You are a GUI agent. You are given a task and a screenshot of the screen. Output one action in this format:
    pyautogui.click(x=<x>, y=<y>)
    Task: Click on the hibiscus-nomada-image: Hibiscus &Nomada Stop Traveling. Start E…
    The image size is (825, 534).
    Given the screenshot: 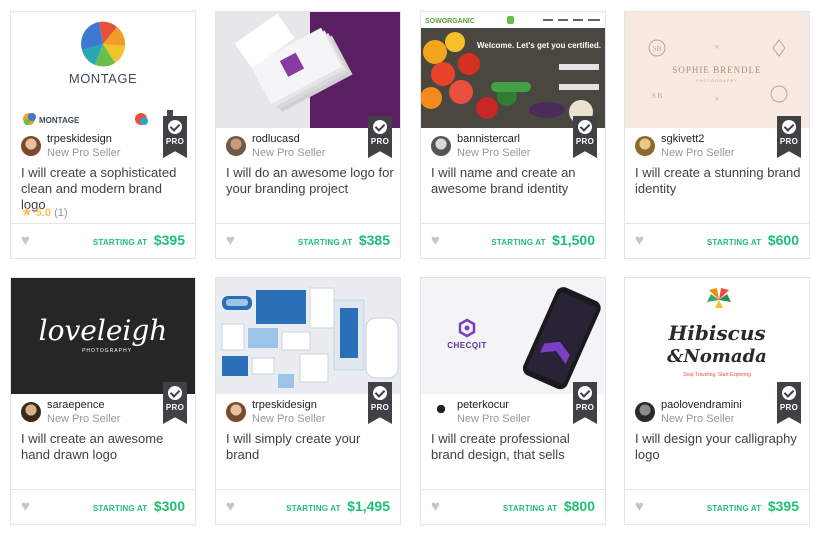 What is the action you would take?
    pyautogui.click(x=717, y=333)
    